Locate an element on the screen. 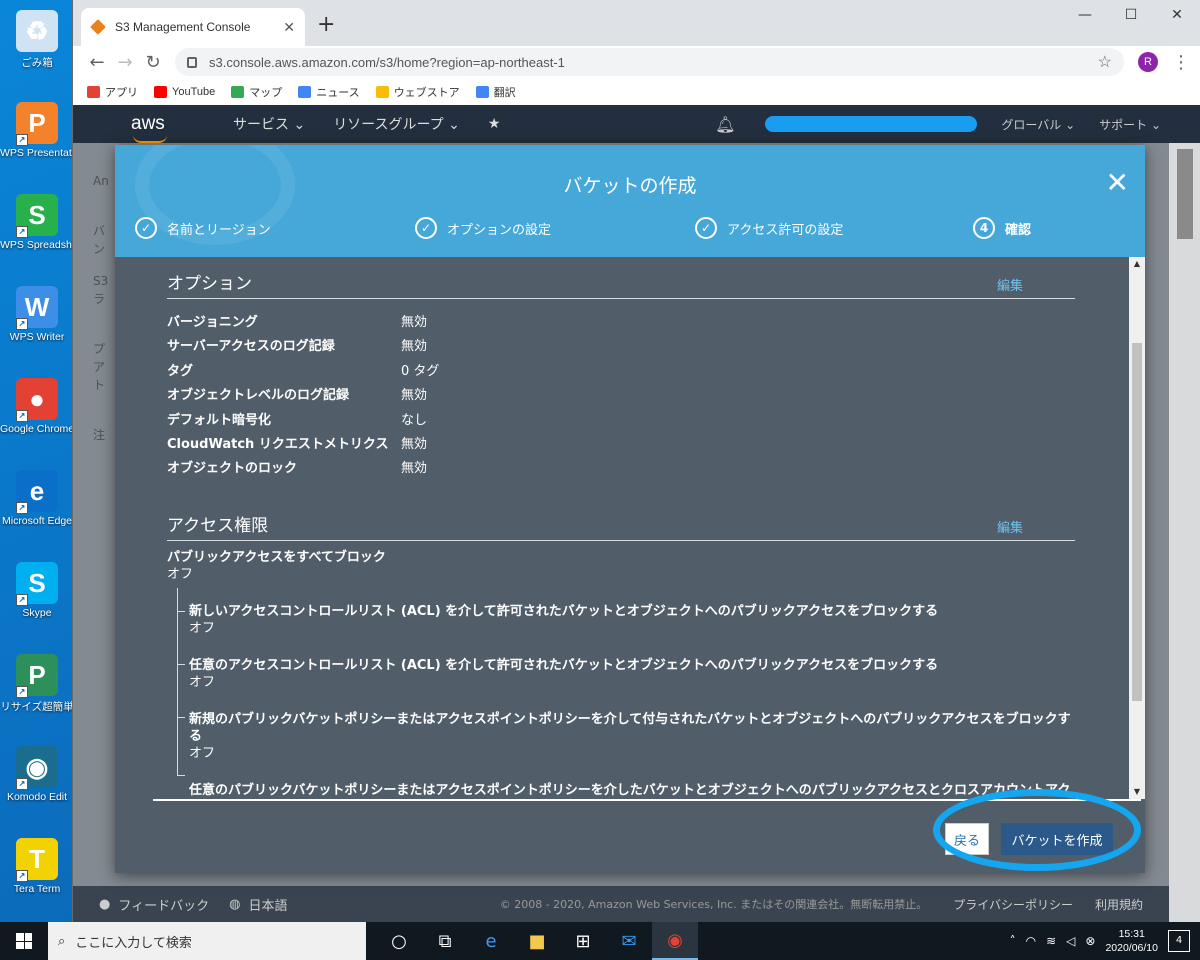 The width and height of the screenshot is (1200, 960). option-row: サーバーアクセスのログ記録 無効 is located at coordinates (621, 347).